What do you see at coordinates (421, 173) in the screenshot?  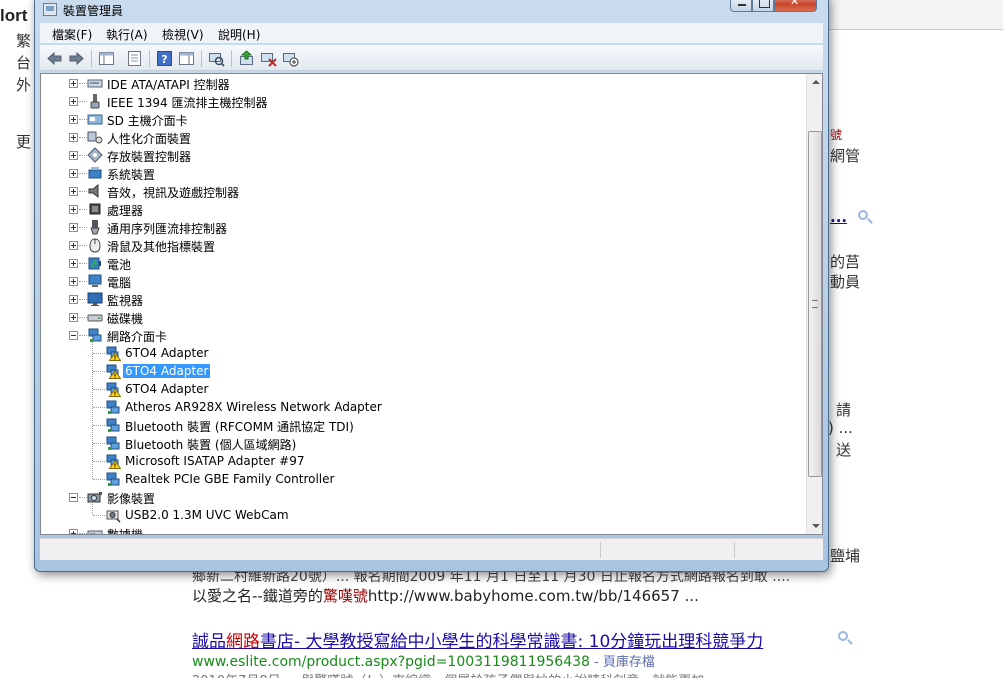 I see `device-category-row: 系統裝置` at bounding box center [421, 173].